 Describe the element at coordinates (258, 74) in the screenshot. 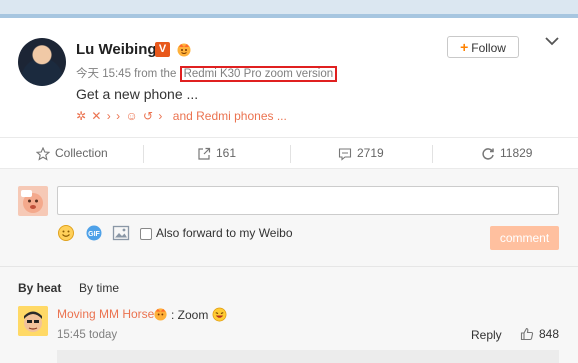

I see `post-source-link: Redmi K30 Pro zoom version` at that location.